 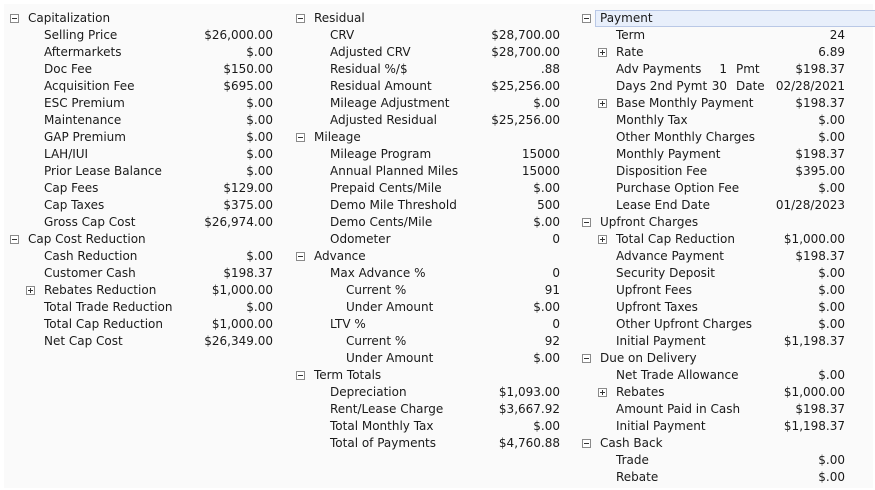 What do you see at coordinates (684, 324) in the screenshot?
I see `row-label: Other Upfront Charges` at bounding box center [684, 324].